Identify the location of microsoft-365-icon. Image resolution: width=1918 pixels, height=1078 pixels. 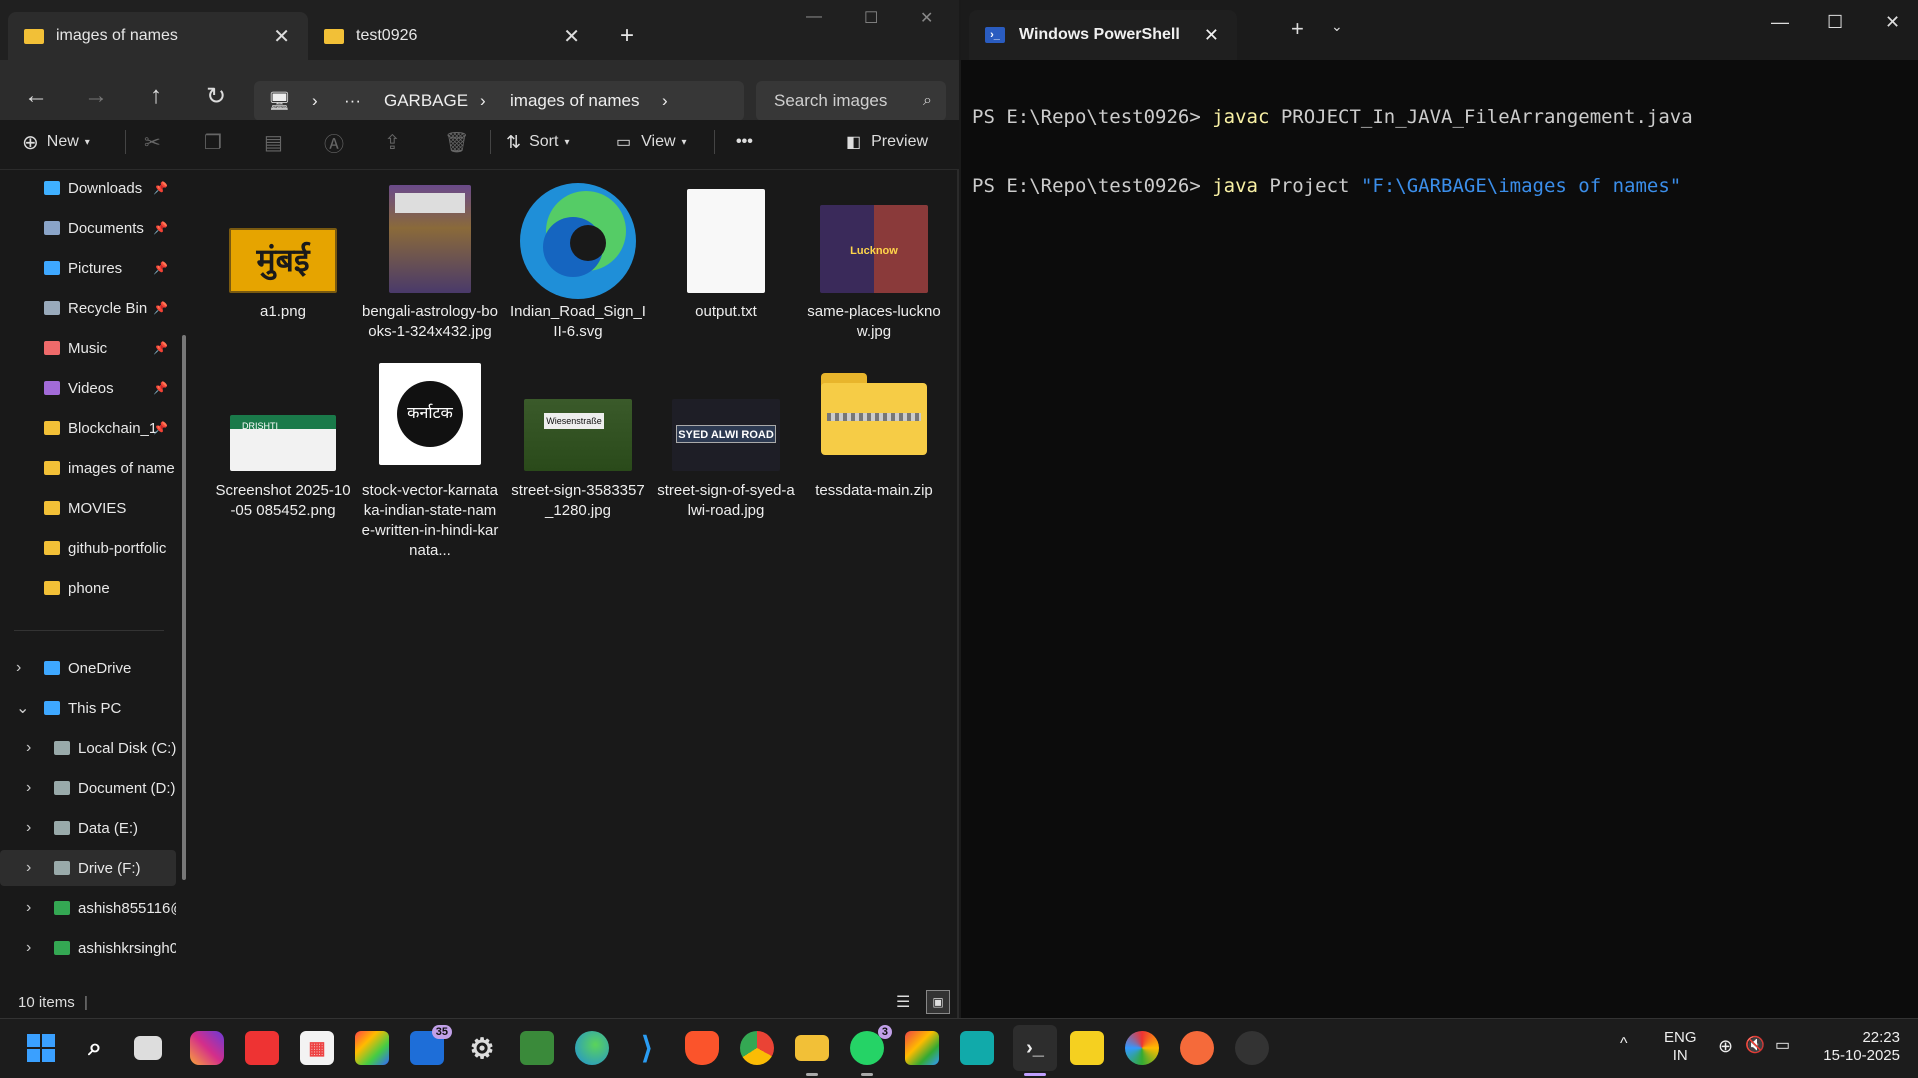
(372, 1048).